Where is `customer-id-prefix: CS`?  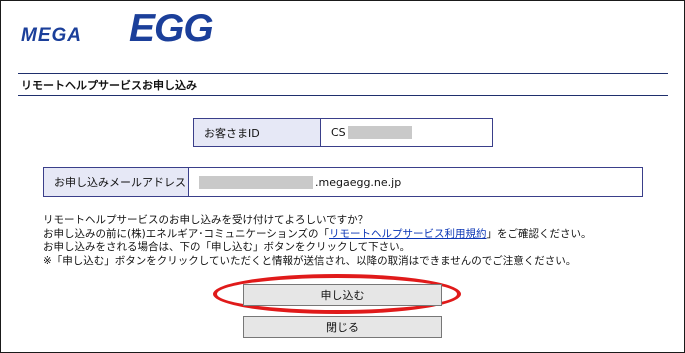 customer-id-prefix: CS is located at coordinates (338, 132).